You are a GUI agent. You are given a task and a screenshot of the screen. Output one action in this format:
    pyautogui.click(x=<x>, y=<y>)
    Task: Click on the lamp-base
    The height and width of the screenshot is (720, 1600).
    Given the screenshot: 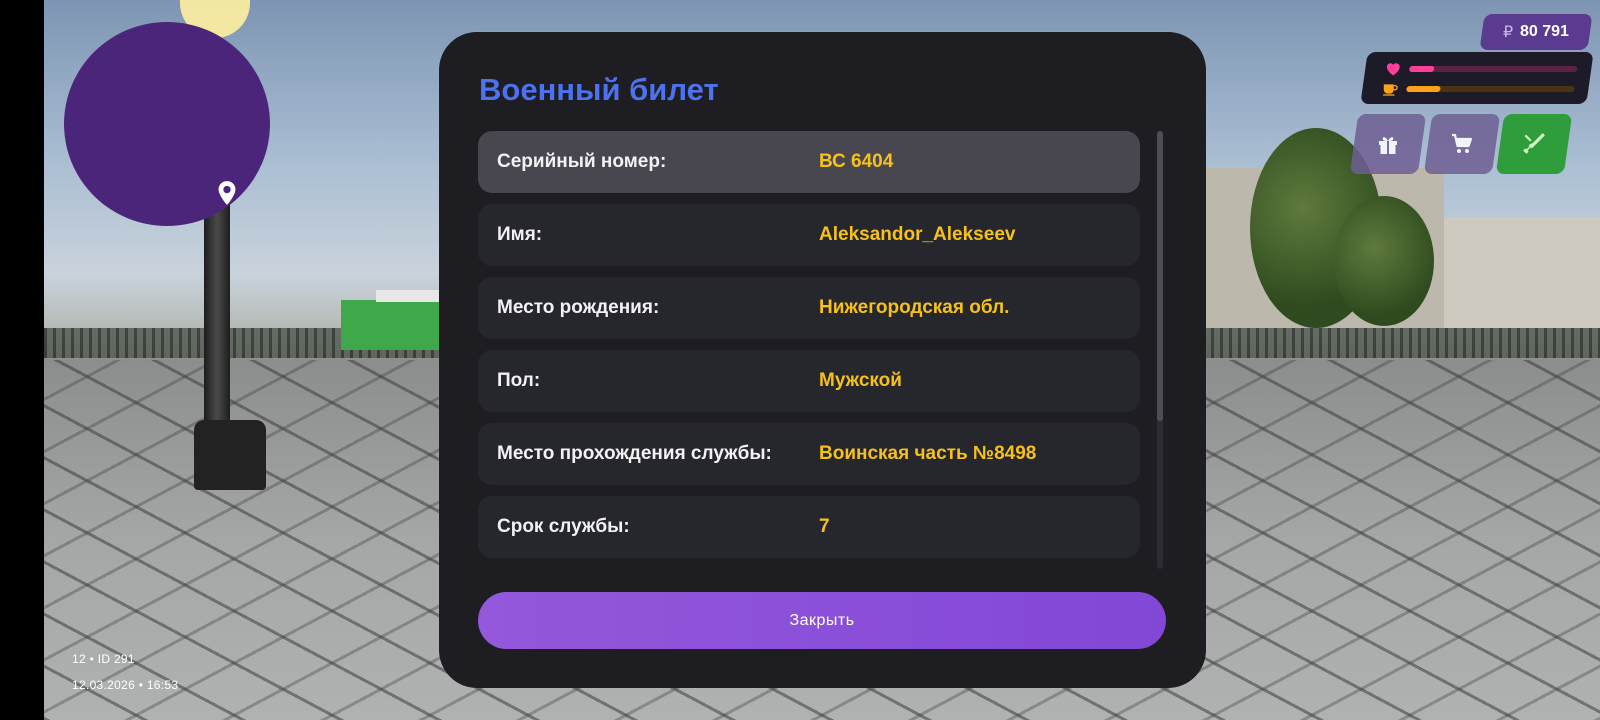 What is the action you would take?
    pyautogui.click(x=230, y=455)
    